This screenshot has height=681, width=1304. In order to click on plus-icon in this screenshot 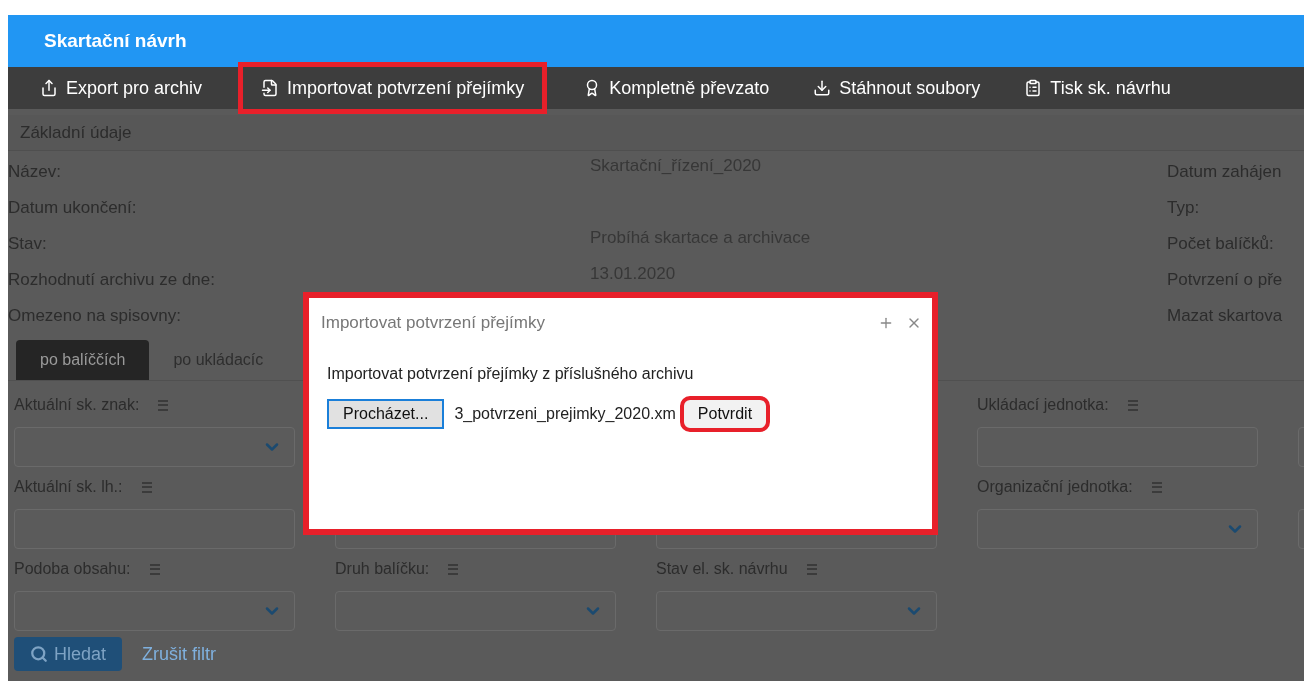, I will do `click(886, 323)`.